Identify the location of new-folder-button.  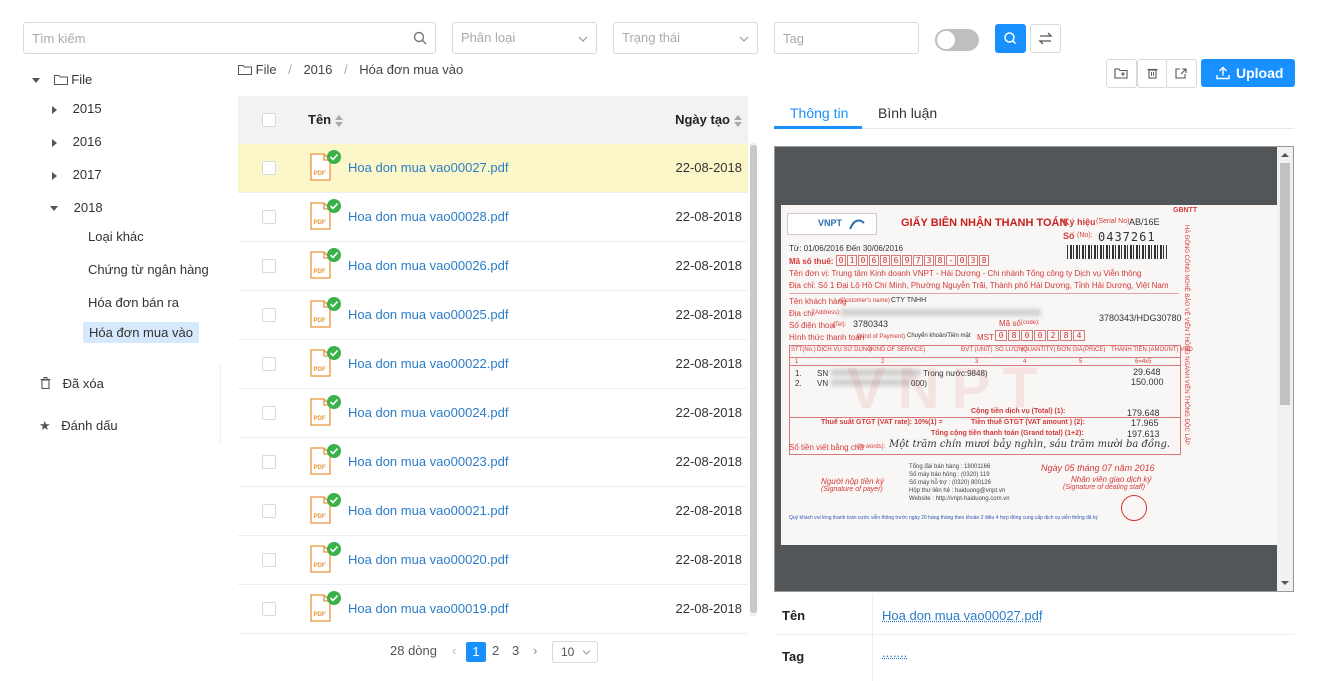
(1121, 73).